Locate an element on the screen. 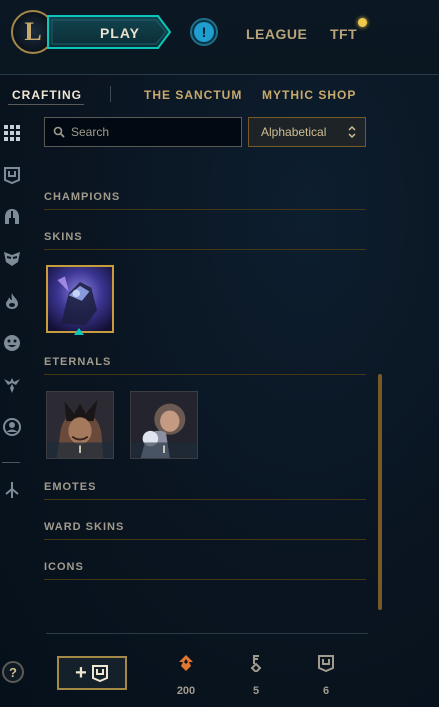 This screenshot has height=707, width=439. chevron-updown-icon is located at coordinates (352, 132).